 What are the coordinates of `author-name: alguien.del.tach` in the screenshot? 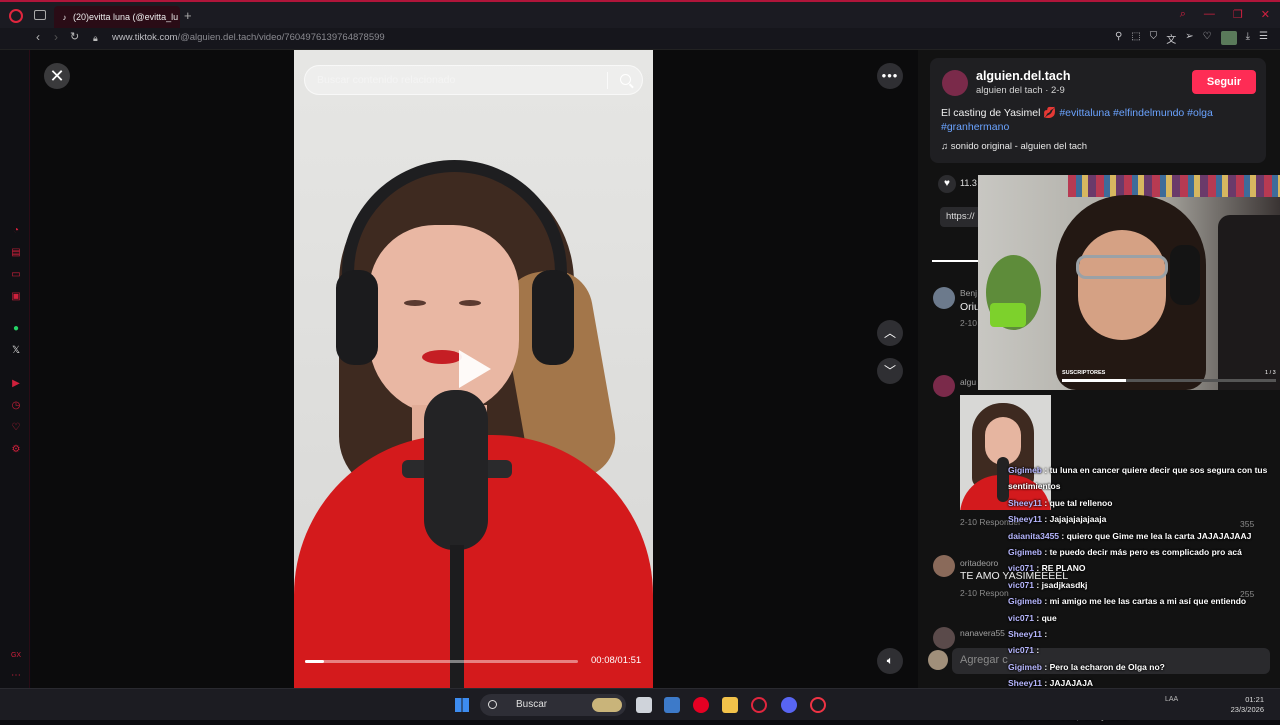 It's located at (1023, 76).